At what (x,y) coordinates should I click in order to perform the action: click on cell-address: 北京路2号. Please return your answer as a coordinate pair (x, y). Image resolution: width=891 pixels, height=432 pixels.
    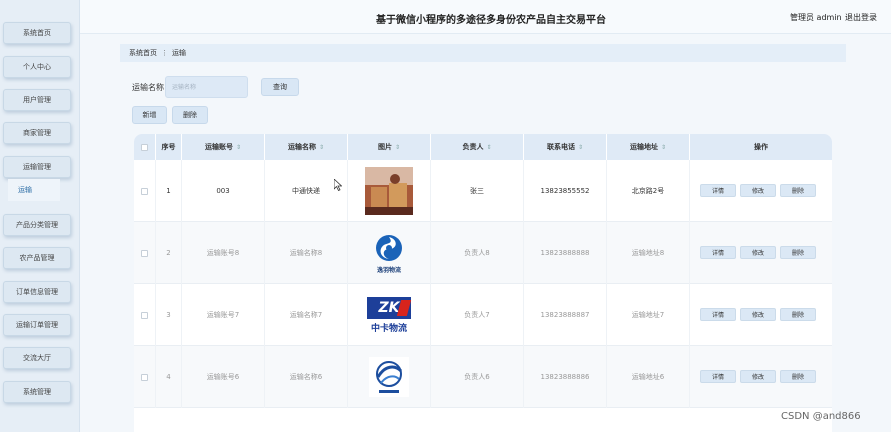
    Looking at the image, I should click on (648, 191).